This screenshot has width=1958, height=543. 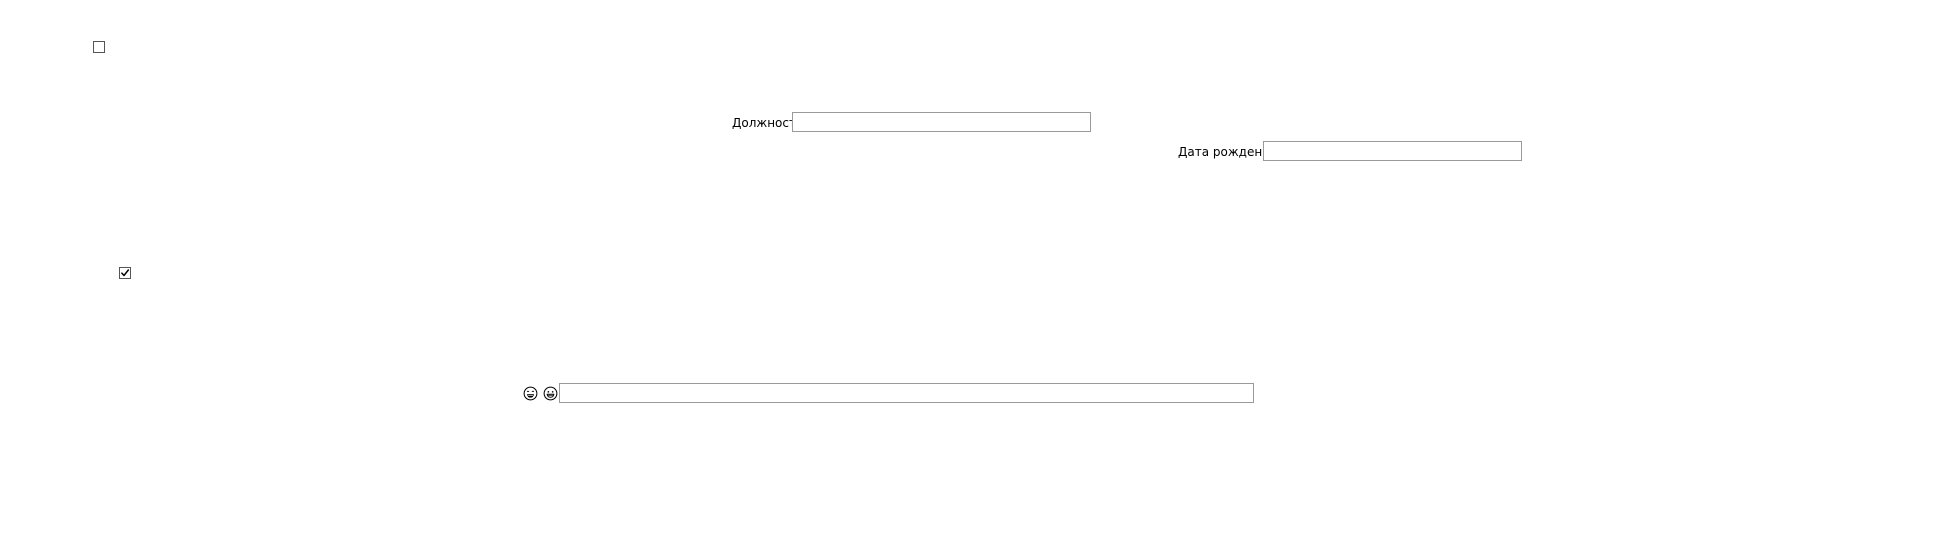 I want to click on checkbox-unchecked, so click(x=99, y=47).